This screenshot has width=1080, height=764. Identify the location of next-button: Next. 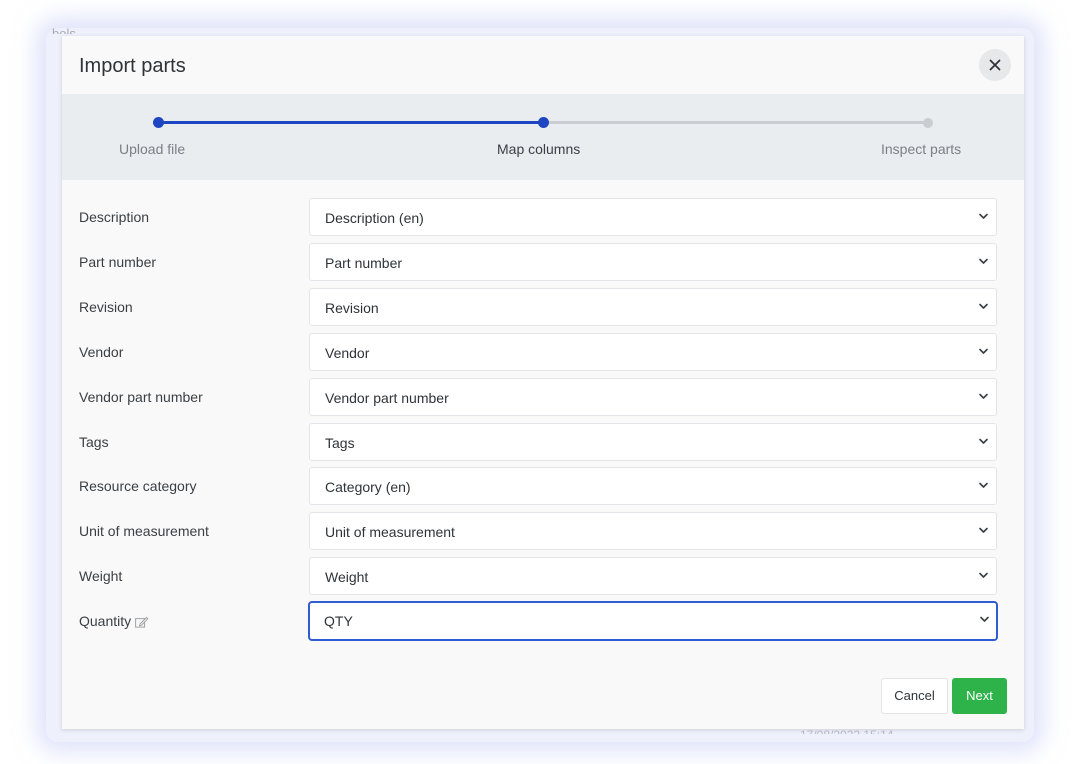
(979, 696).